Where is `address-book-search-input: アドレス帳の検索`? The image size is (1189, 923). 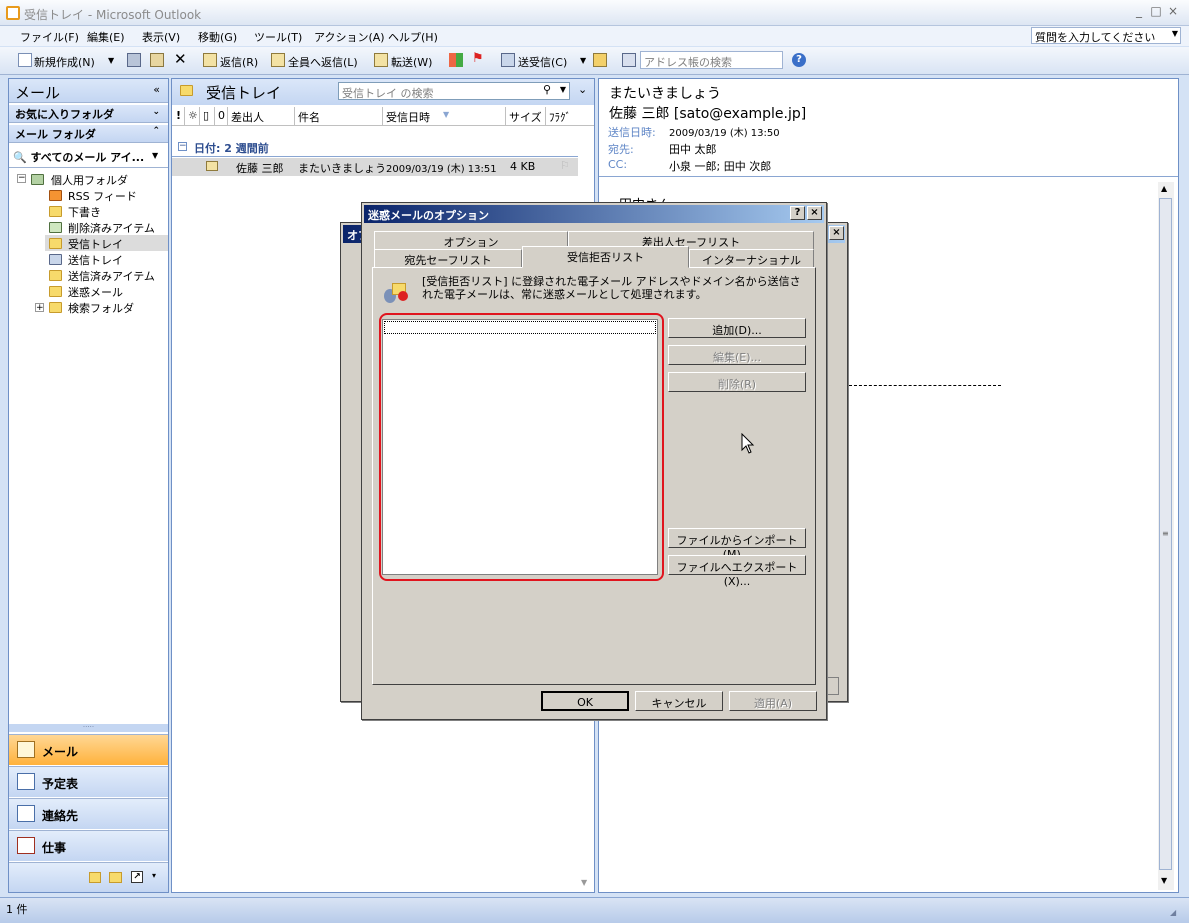
address-book-search-input: アドレス帳の検索 is located at coordinates (711, 60).